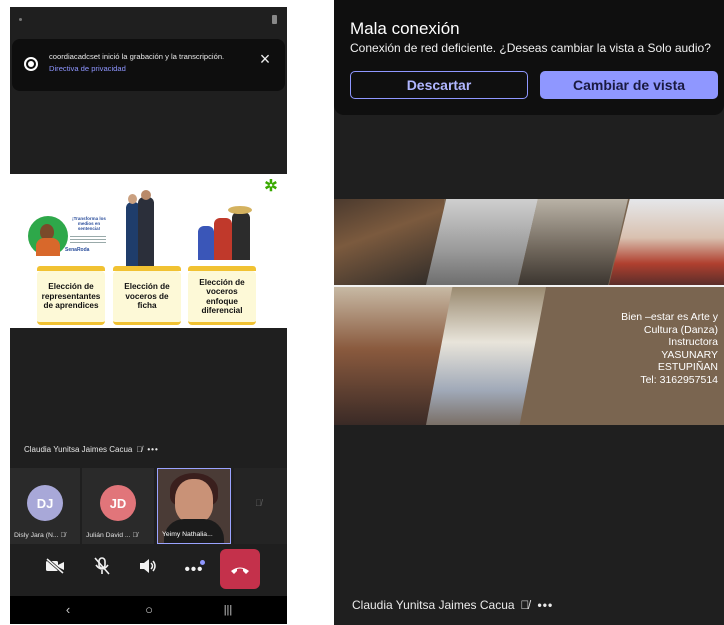 The width and height of the screenshot is (724, 625). I want to click on student-illustration, so click(48, 236).